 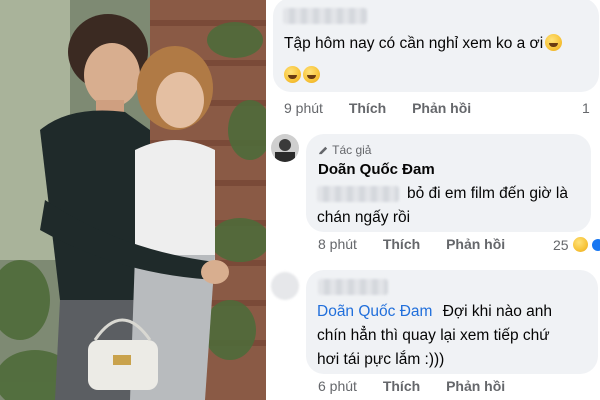 I want to click on reaction-summary: 1, so click(x=586, y=108).